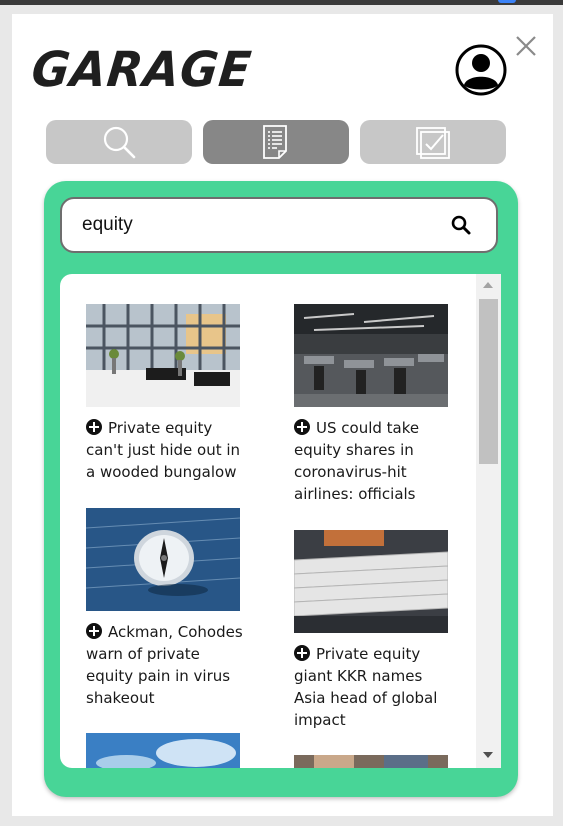  Describe the element at coordinates (488, 755) in the screenshot. I see `scroll-down-icon` at that location.